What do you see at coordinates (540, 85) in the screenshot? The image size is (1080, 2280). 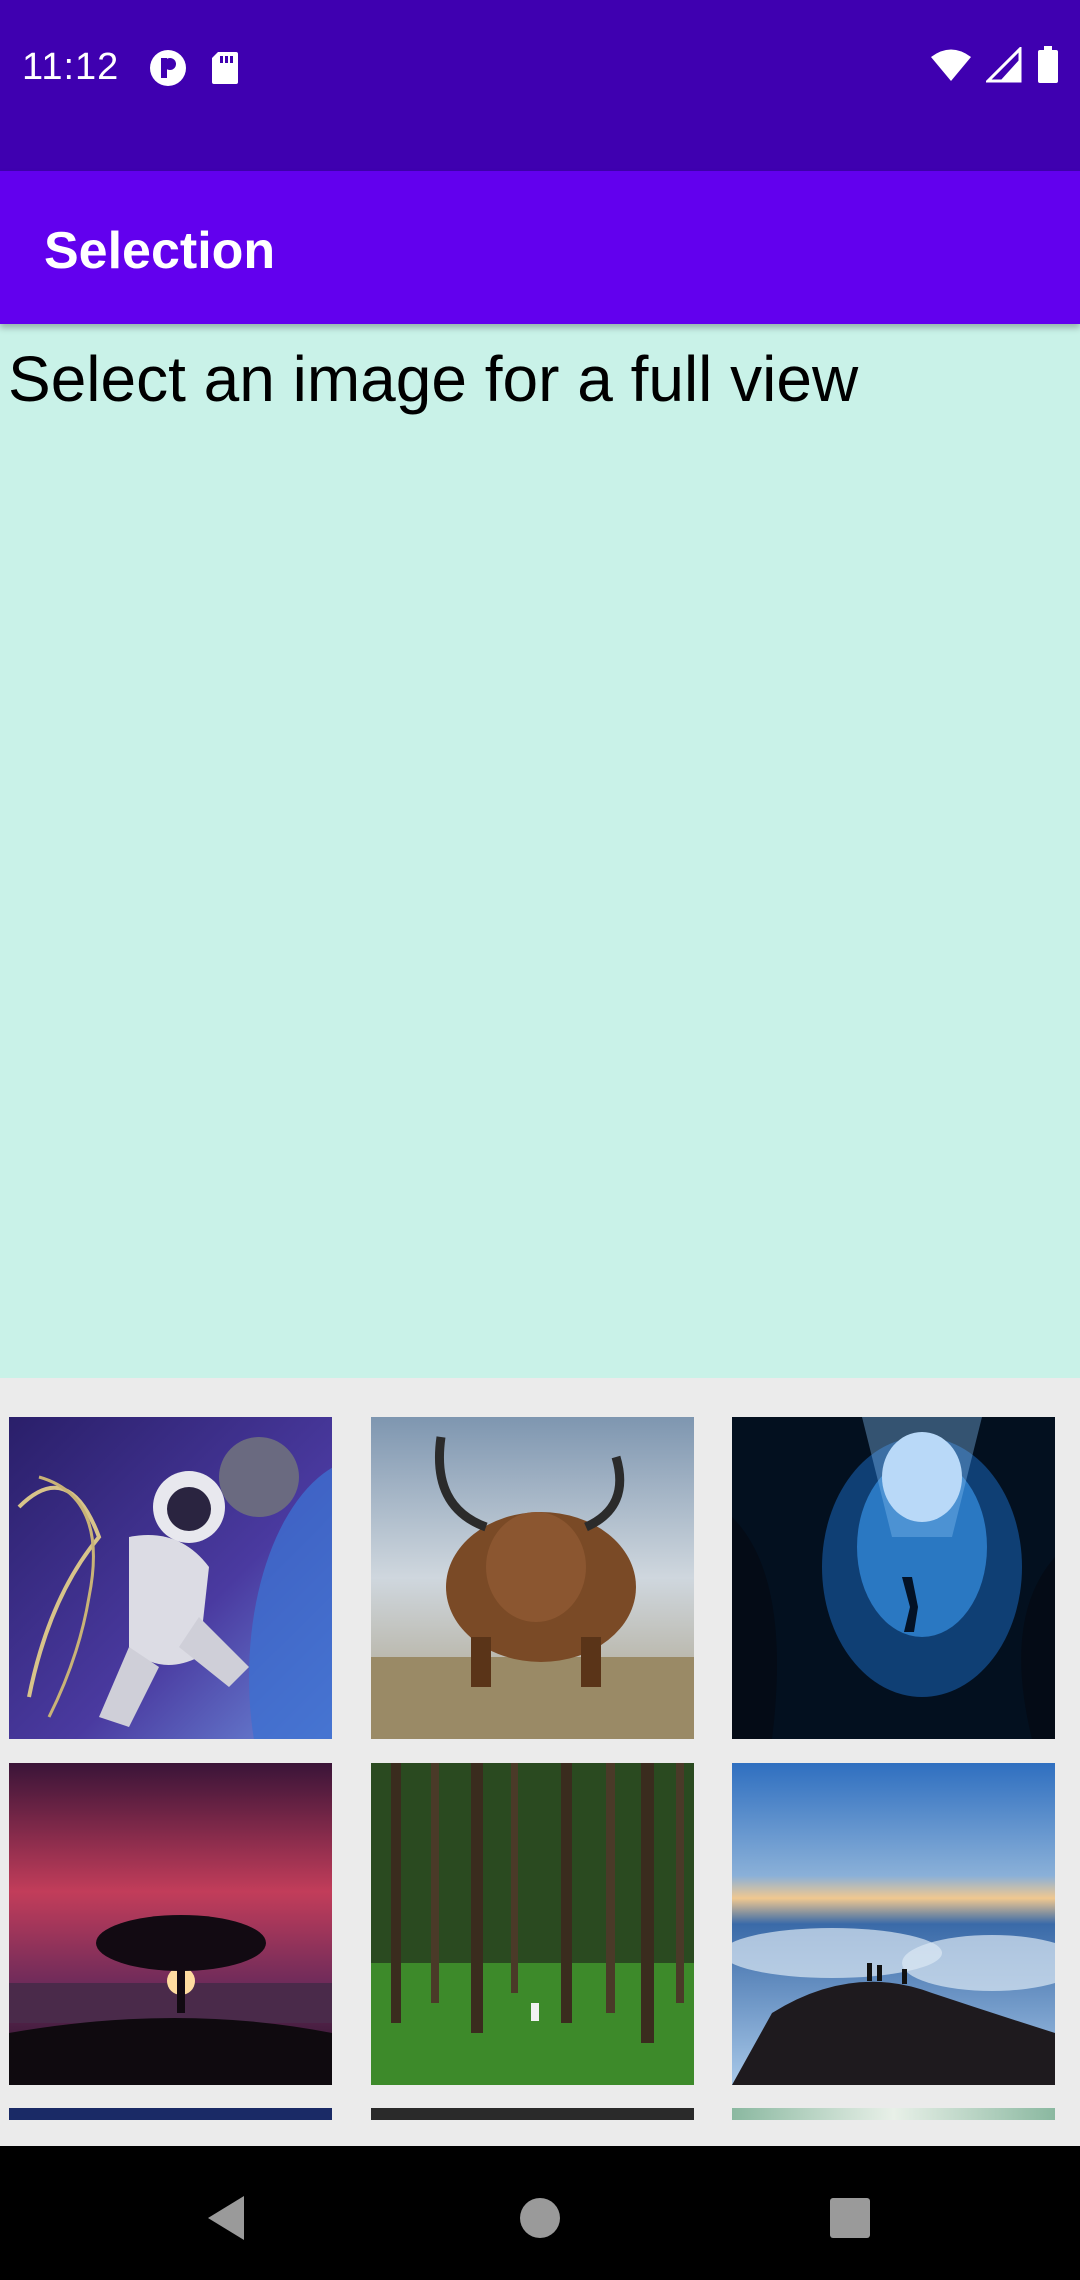 I see `status-bar: 11:12` at bounding box center [540, 85].